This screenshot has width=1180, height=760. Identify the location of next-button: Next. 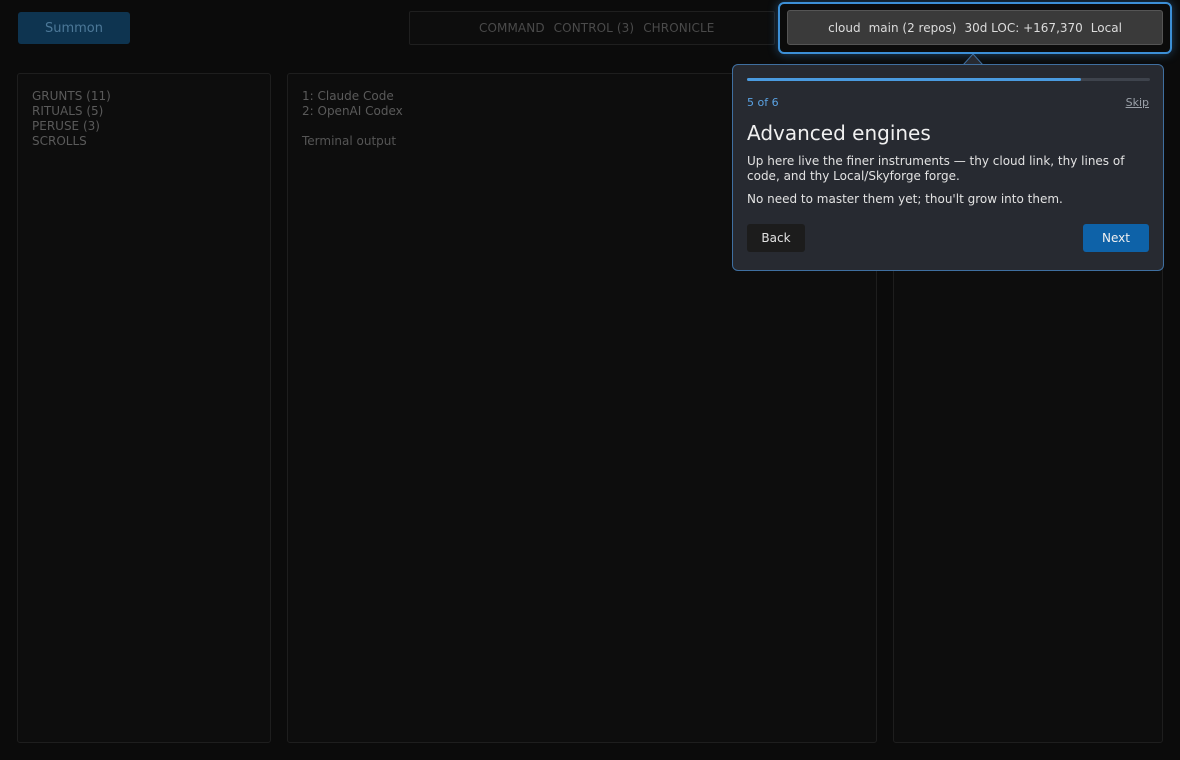
(1116, 238).